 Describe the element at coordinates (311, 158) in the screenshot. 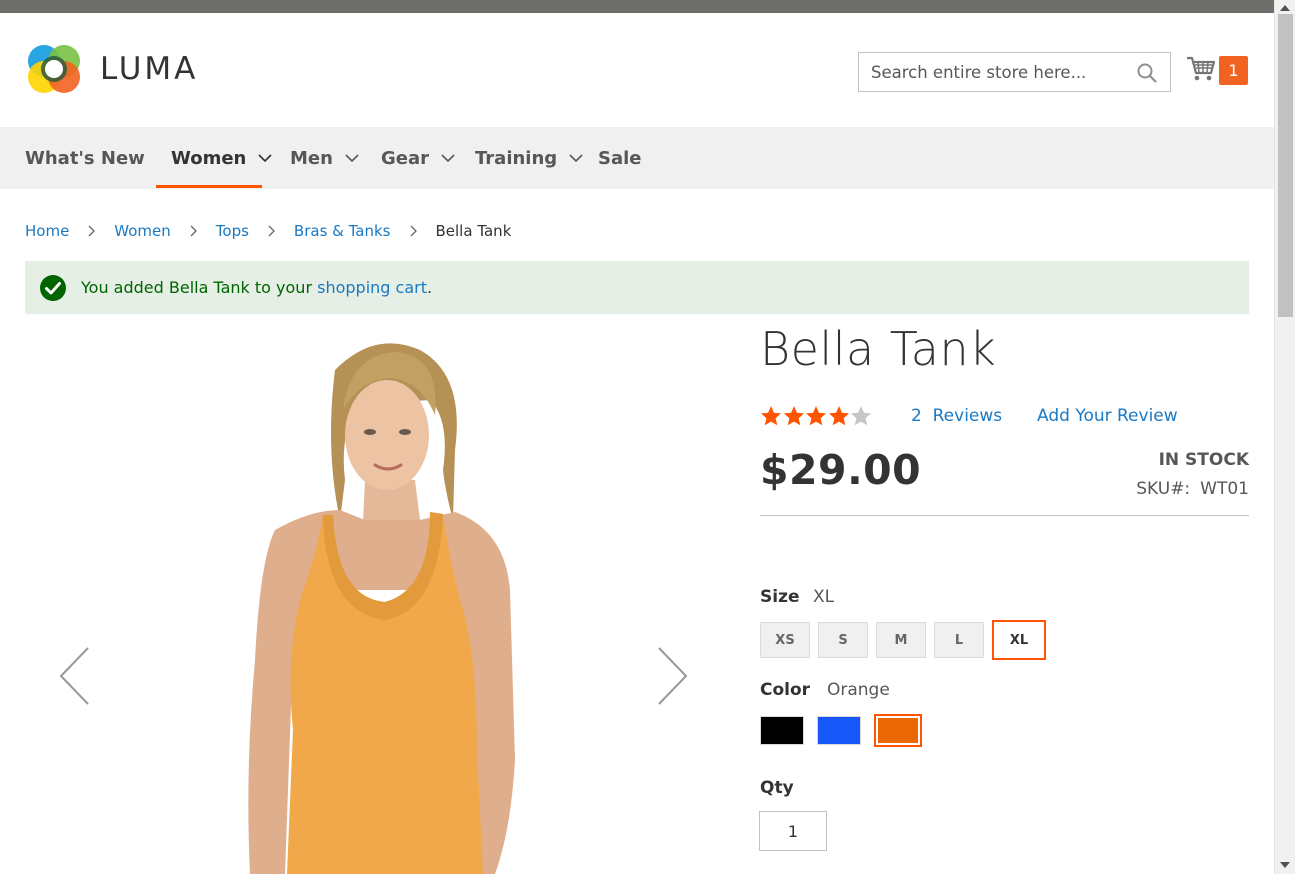

I see `nav-item-label: Men` at that location.